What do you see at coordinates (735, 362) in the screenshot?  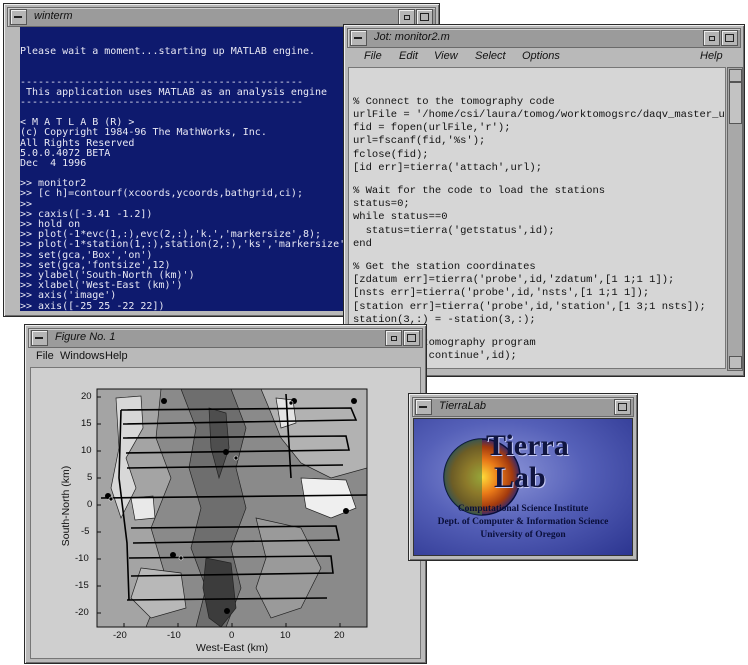 I see `scroll-down-arrow-icon` at bounding box center [735, 362].